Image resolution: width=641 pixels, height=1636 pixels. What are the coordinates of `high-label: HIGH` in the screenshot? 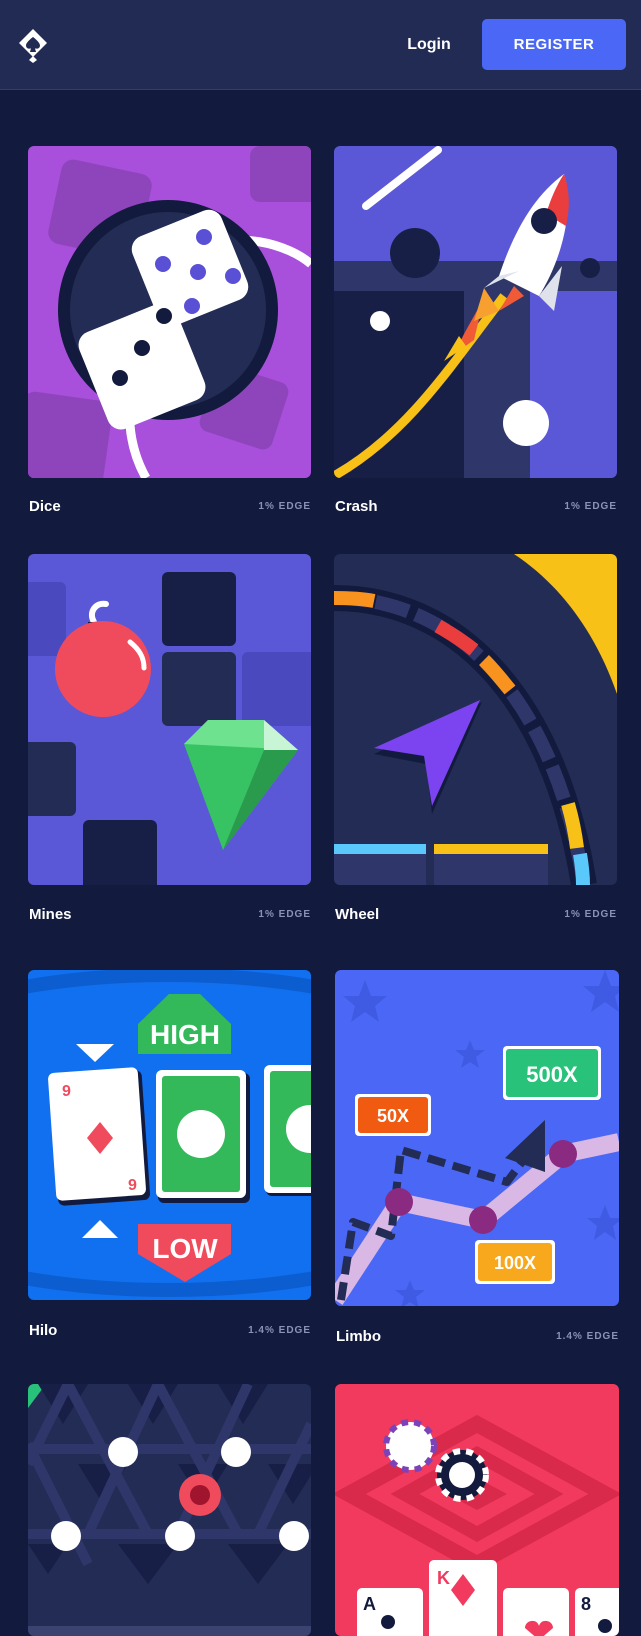 It's located at (185, 1034).